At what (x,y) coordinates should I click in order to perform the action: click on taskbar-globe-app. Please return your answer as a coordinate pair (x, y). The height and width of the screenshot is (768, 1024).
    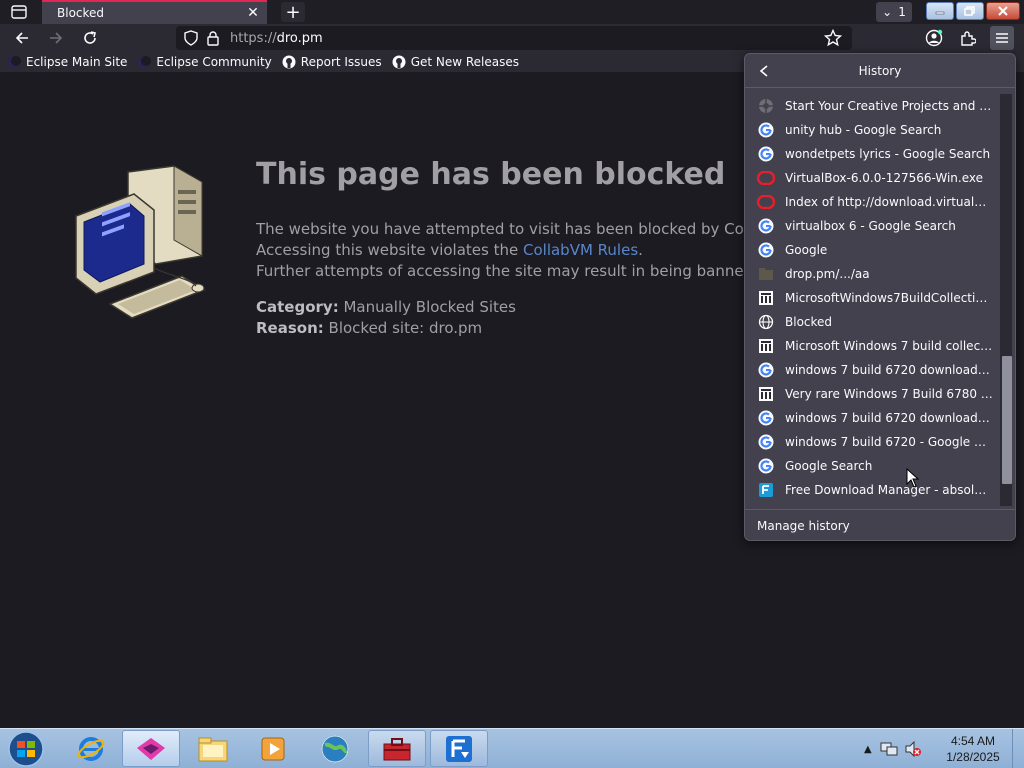
    Looking at the image, I should click on (335, 748).